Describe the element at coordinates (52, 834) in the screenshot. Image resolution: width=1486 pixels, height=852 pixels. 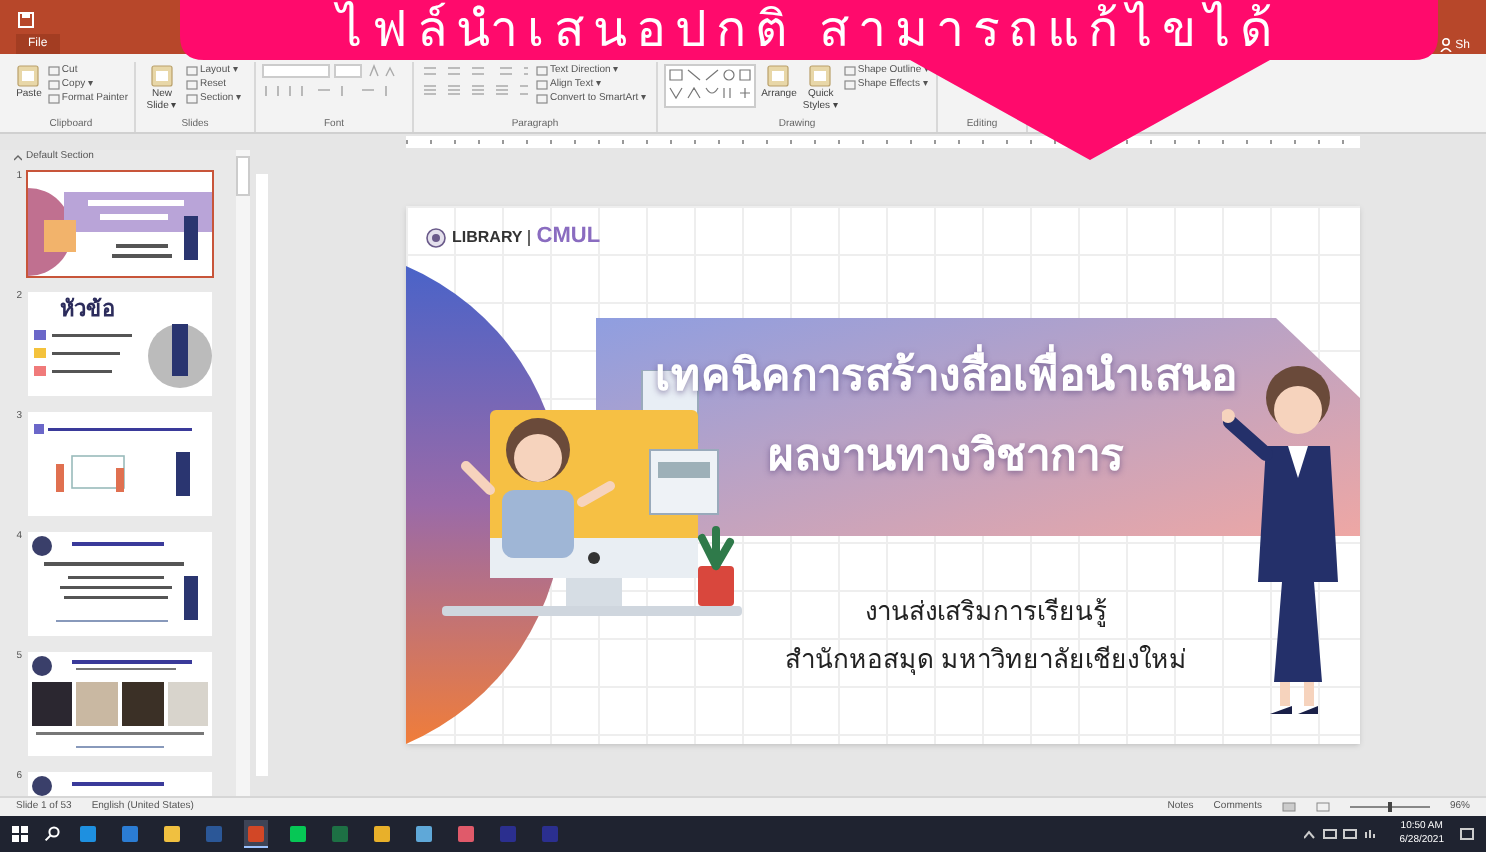
I see `search-icon` at that location.